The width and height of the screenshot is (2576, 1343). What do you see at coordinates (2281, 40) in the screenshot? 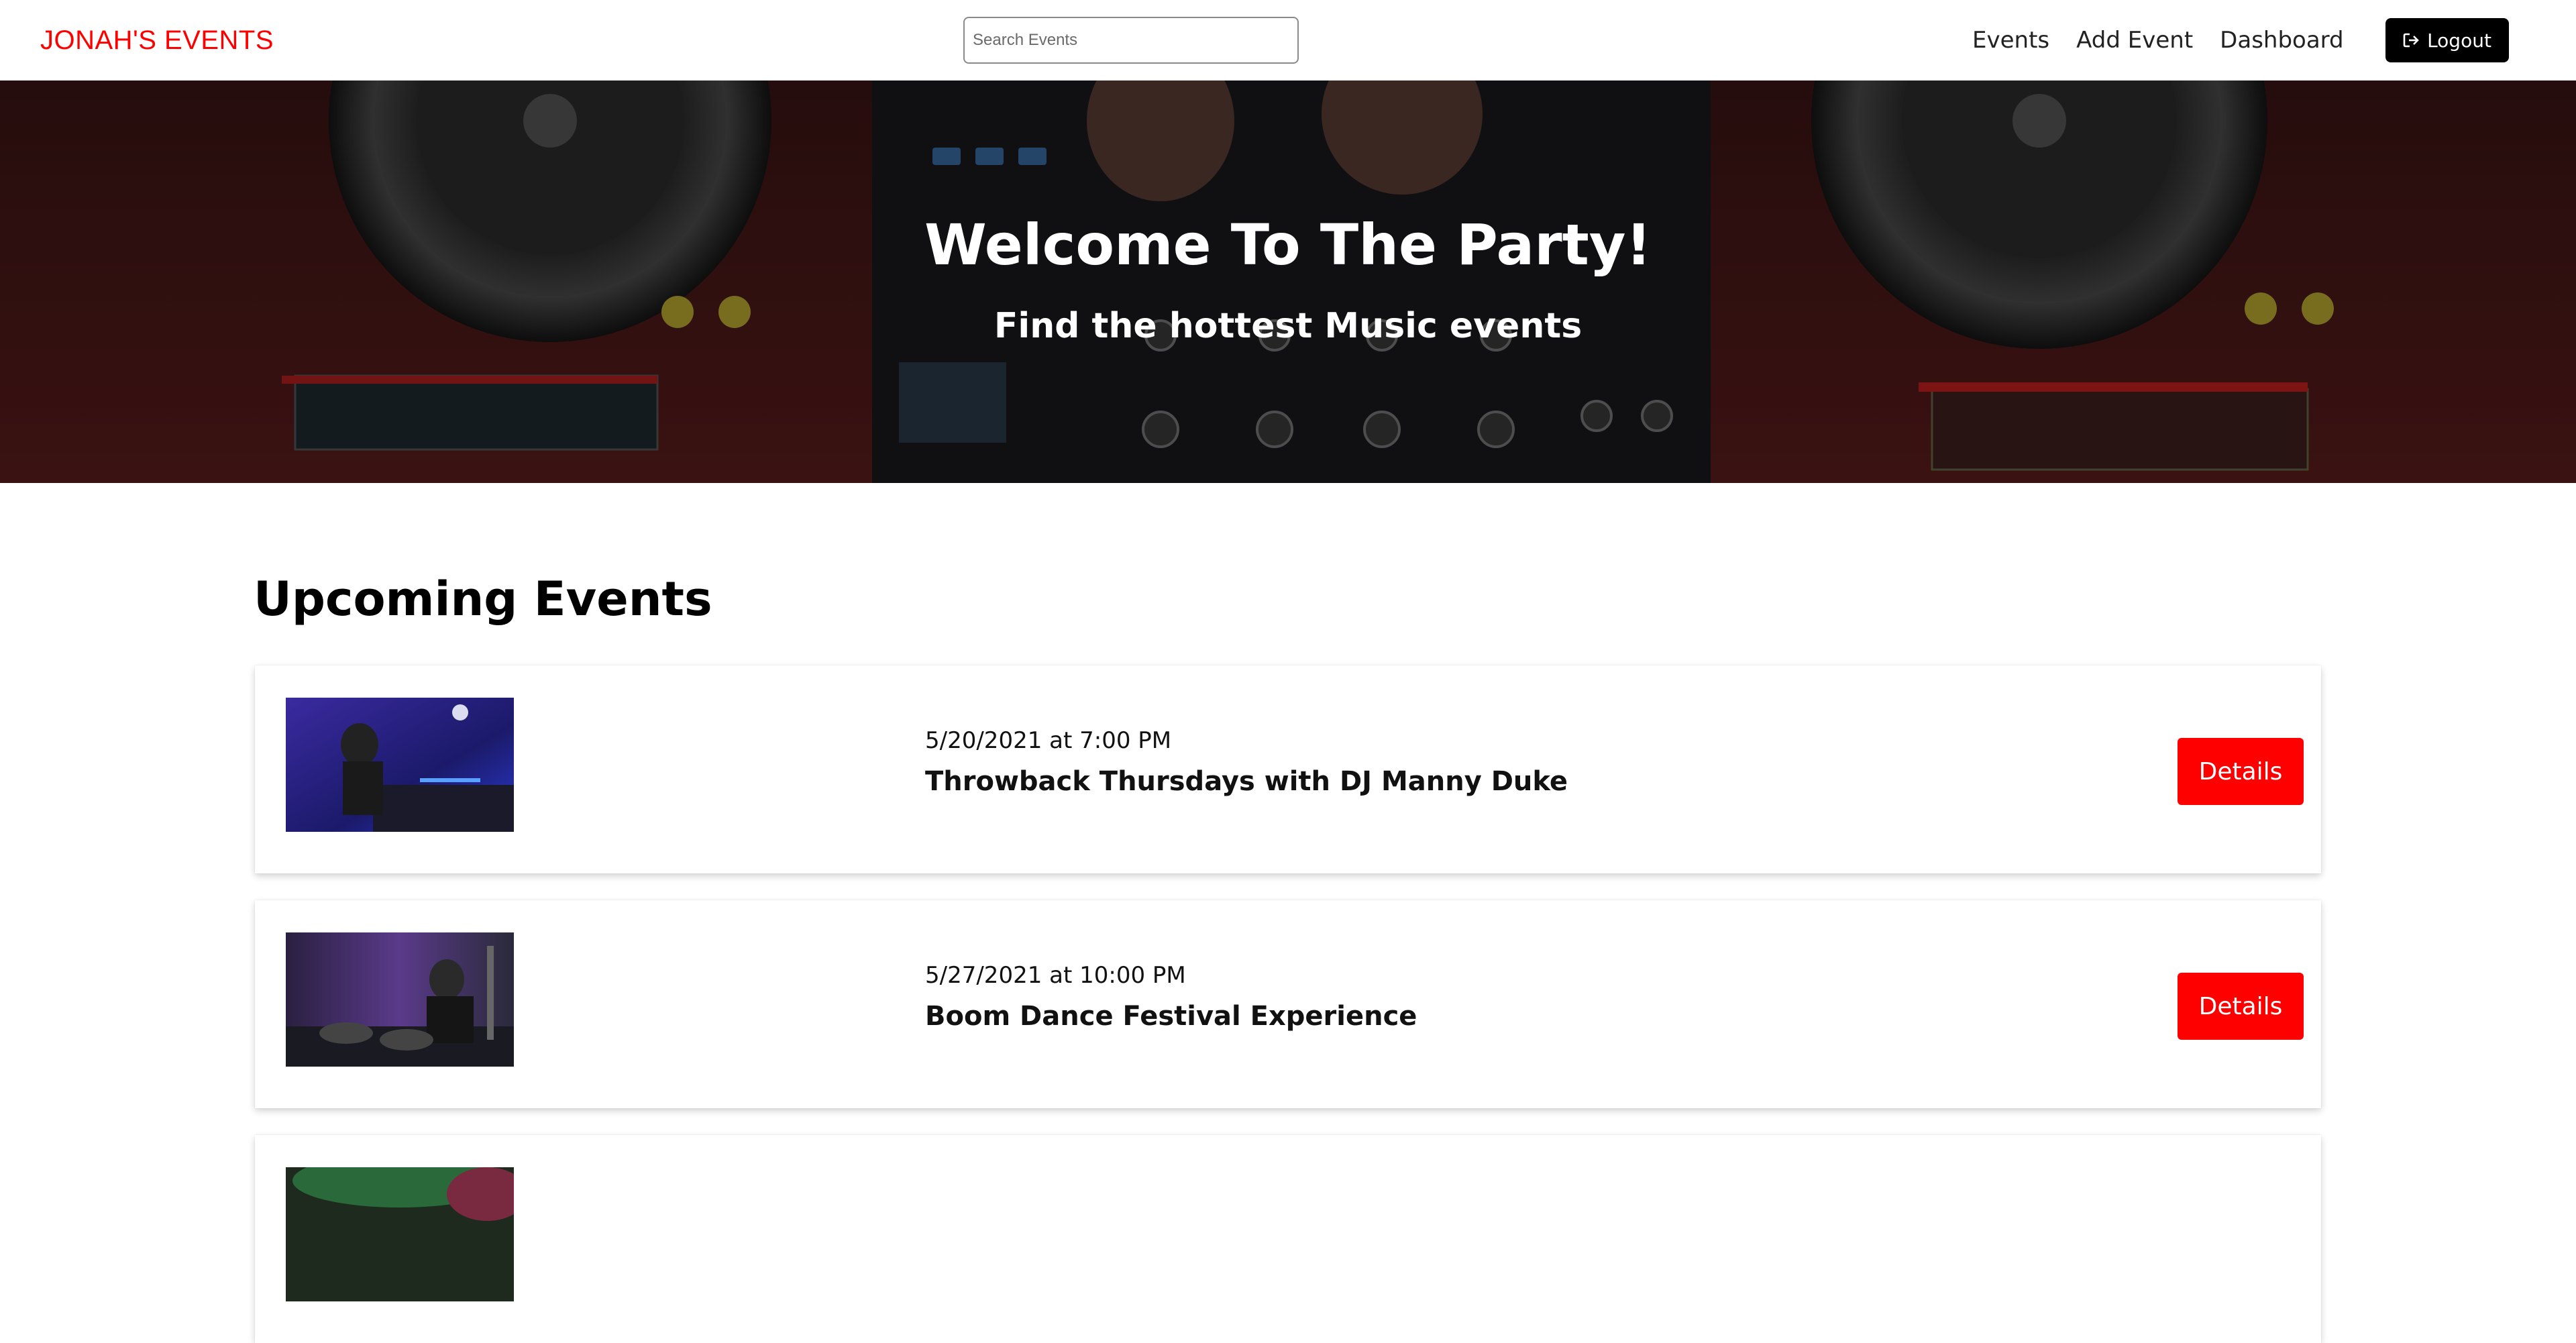
I see `nav-link-dashboard: Dashboard` at bounding box center [2281, 40].